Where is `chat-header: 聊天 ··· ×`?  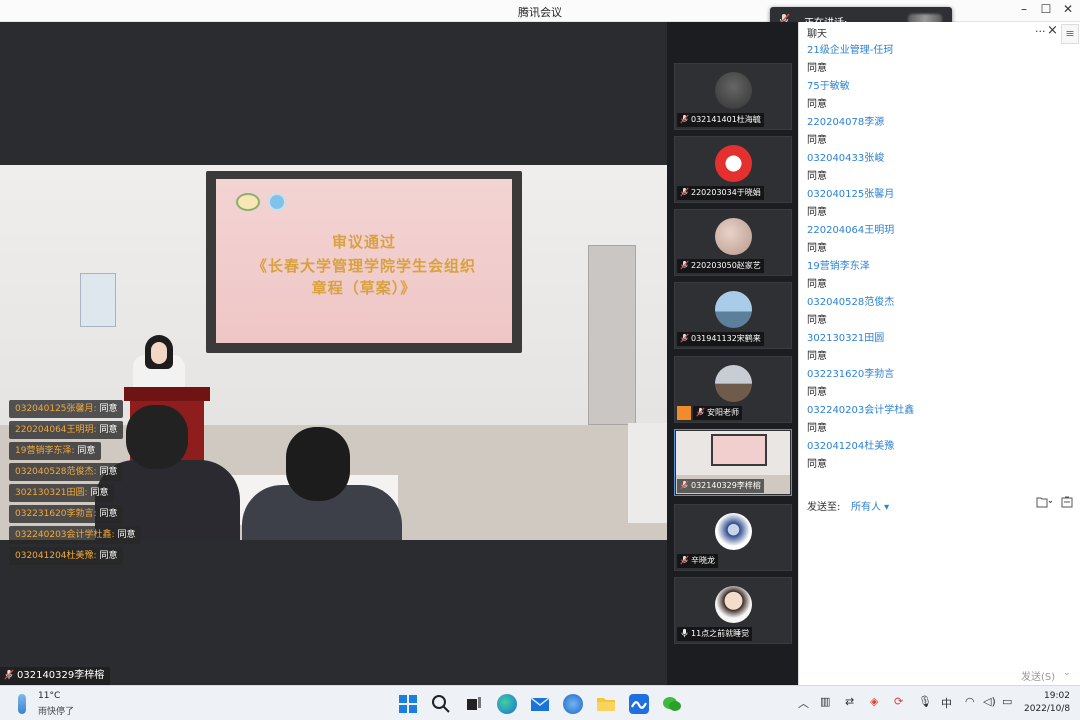 chat-header: 聊天 ··· × is located at coordinates (929, 33).